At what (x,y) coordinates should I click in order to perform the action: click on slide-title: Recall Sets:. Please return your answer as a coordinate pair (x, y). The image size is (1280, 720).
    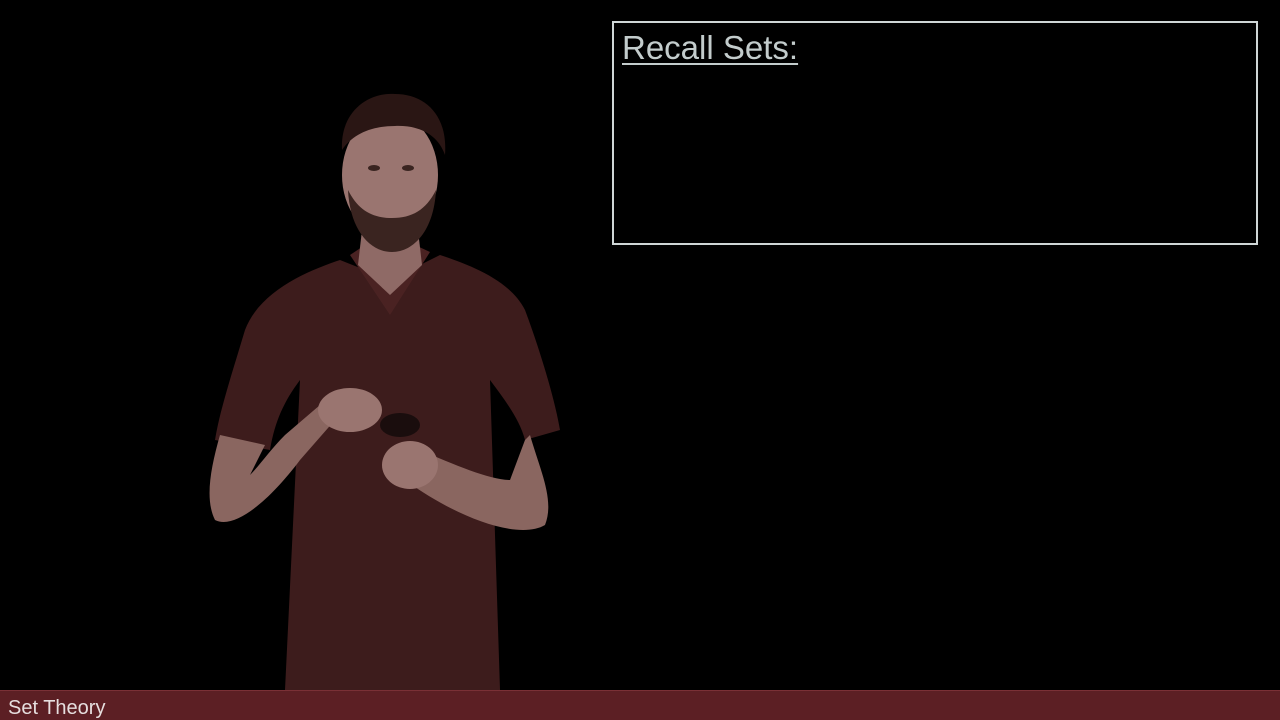
    Looking at the image, I should click on (710, 47).